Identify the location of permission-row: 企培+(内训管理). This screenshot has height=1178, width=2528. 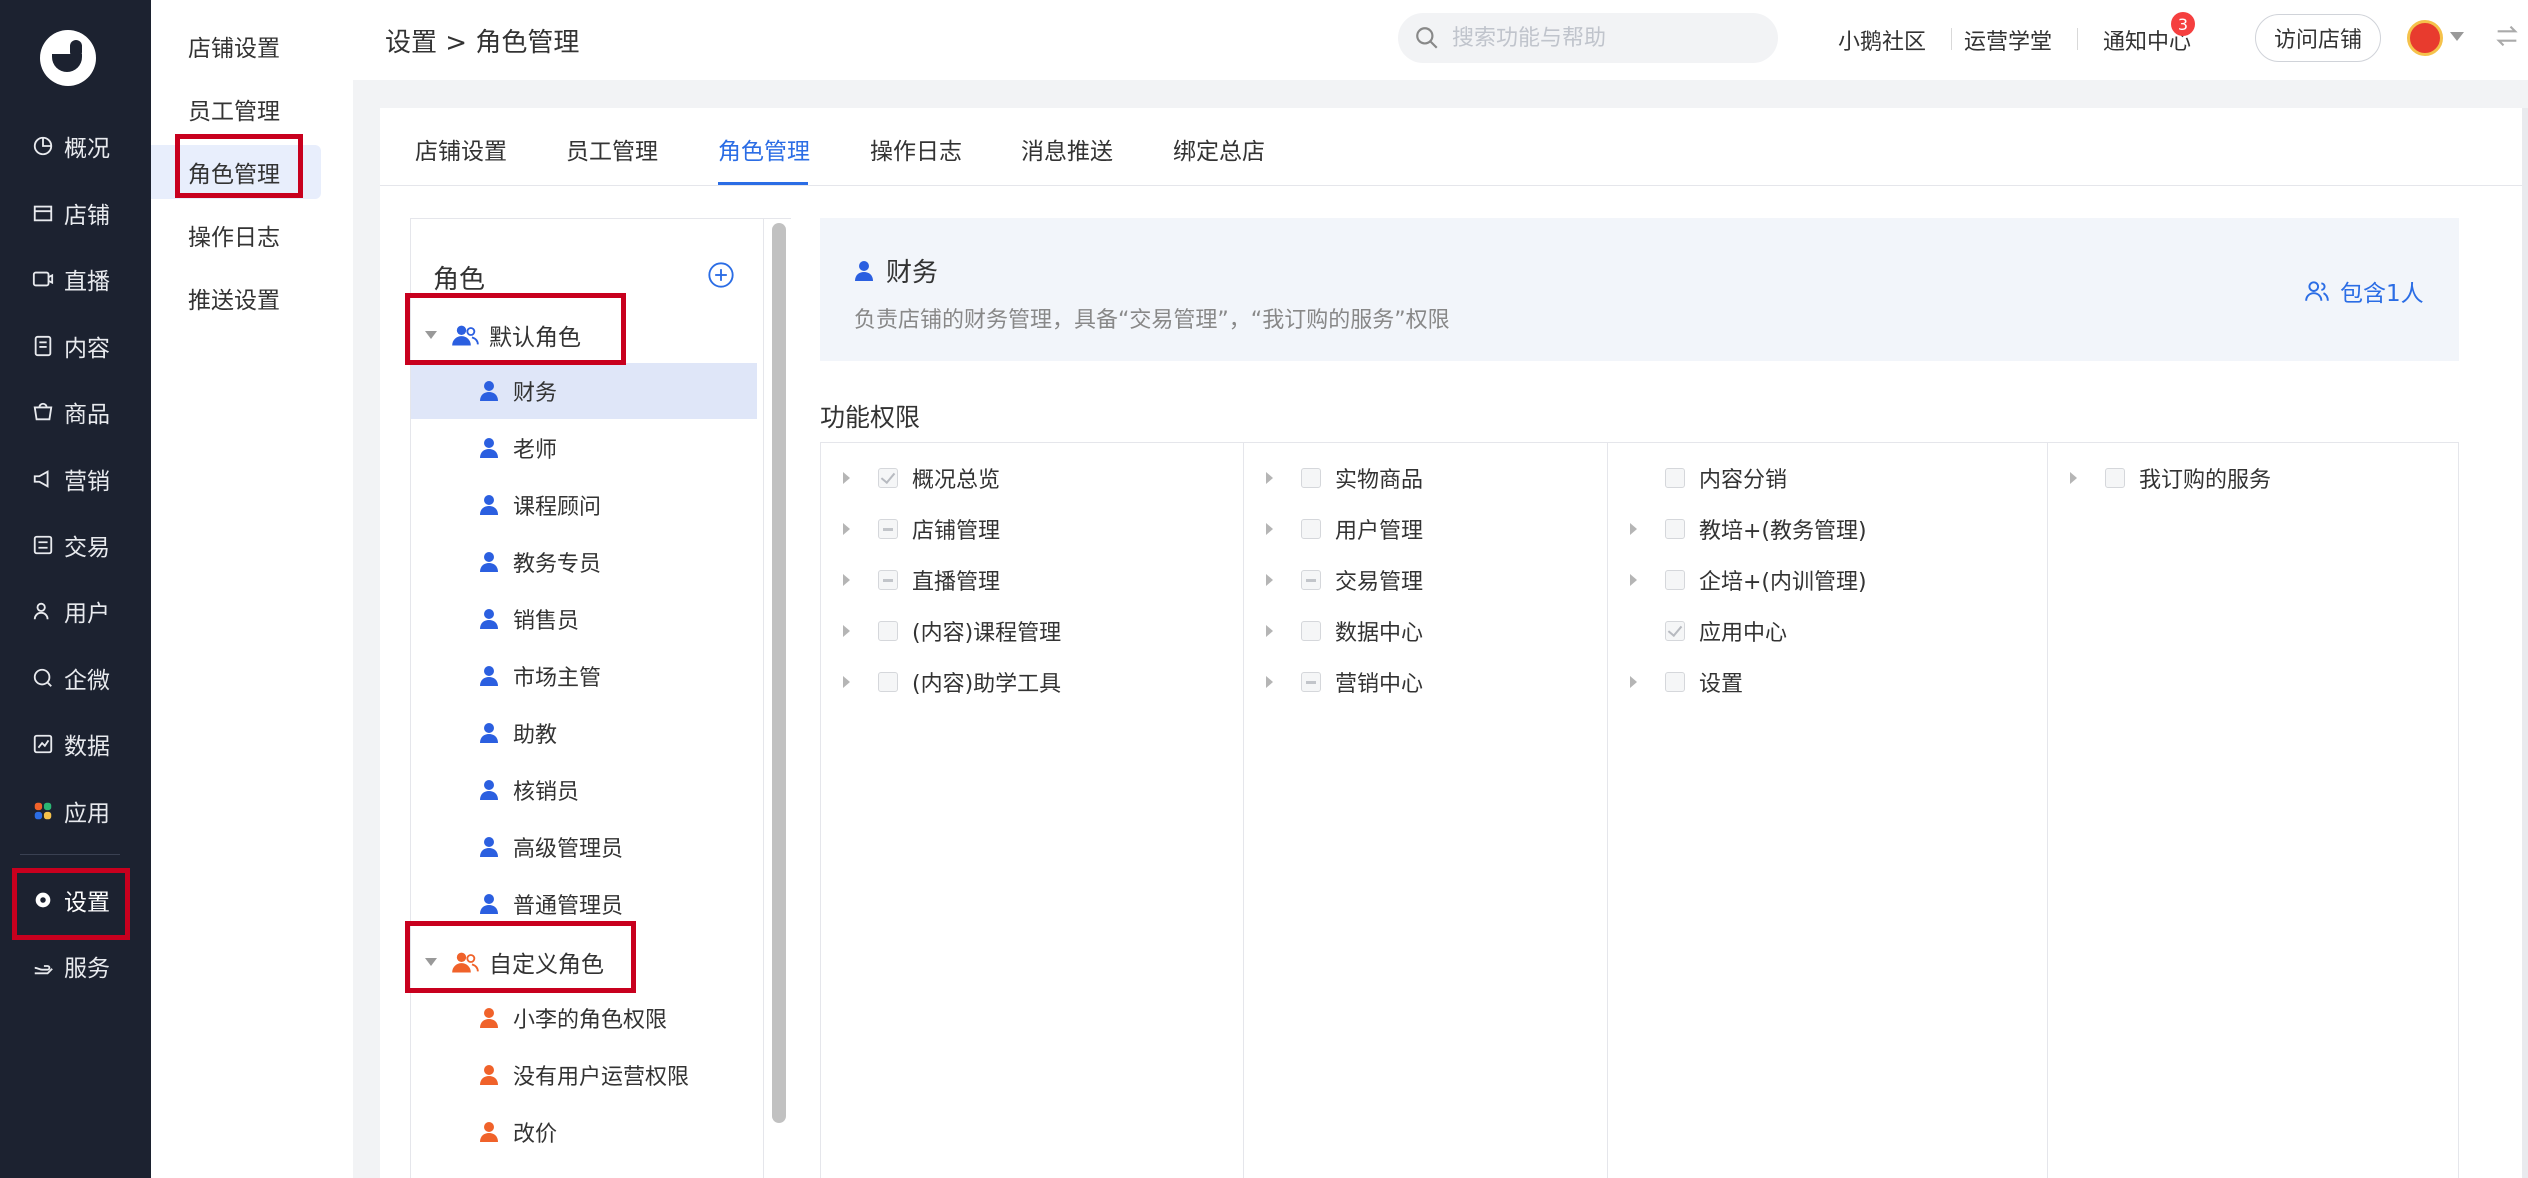
(1737, 580).